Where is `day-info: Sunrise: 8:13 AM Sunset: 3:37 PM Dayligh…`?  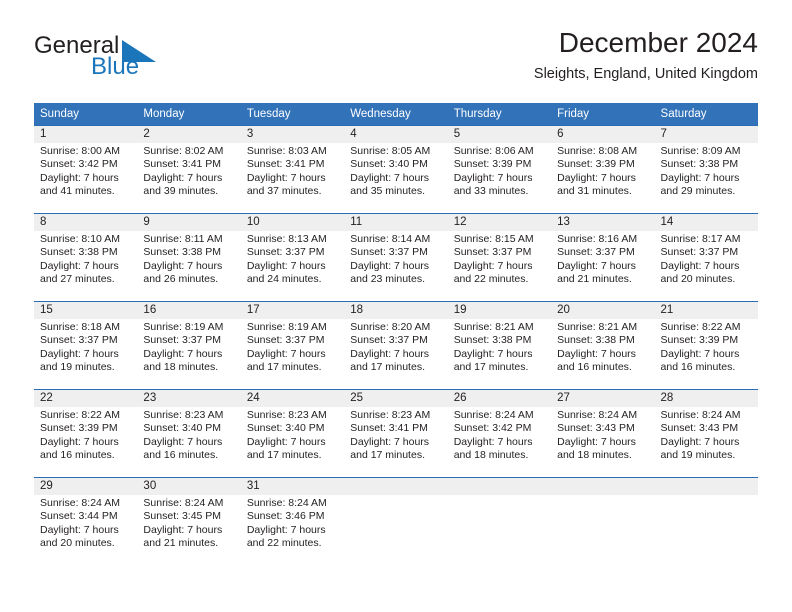
day-info: Sunrise: 8:13 AM Sunset: 3:37 PM Dayligh… is located at coordinates (294, 260).